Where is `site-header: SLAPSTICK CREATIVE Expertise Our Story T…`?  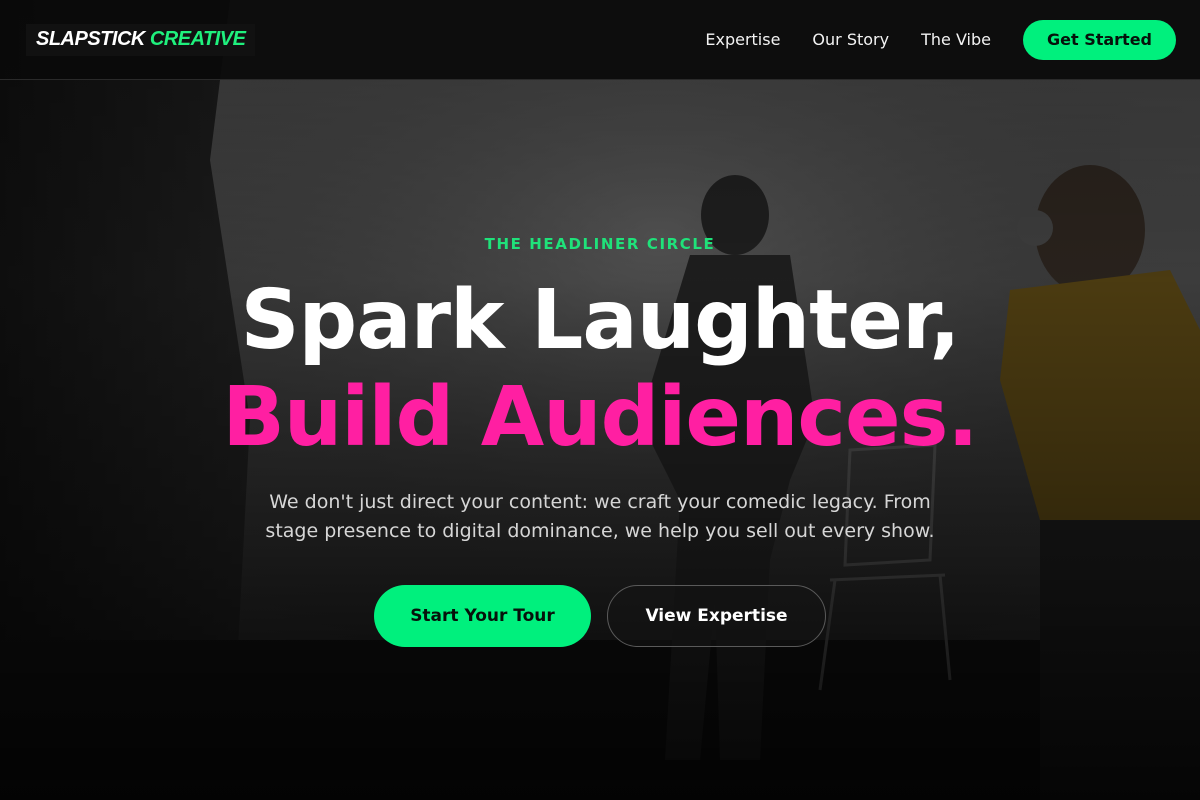
site-header: SLAPSTICK CREATIVE Expertise Our Story T… is located at coordinates (600, 40).